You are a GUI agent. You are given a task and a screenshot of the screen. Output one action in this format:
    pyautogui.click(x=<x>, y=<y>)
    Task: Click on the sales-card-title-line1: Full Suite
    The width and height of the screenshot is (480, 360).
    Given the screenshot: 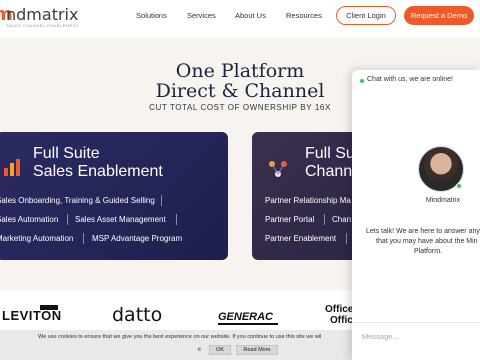 What is the action you would take?
    pyautogui.click(x=66, y=153)
    